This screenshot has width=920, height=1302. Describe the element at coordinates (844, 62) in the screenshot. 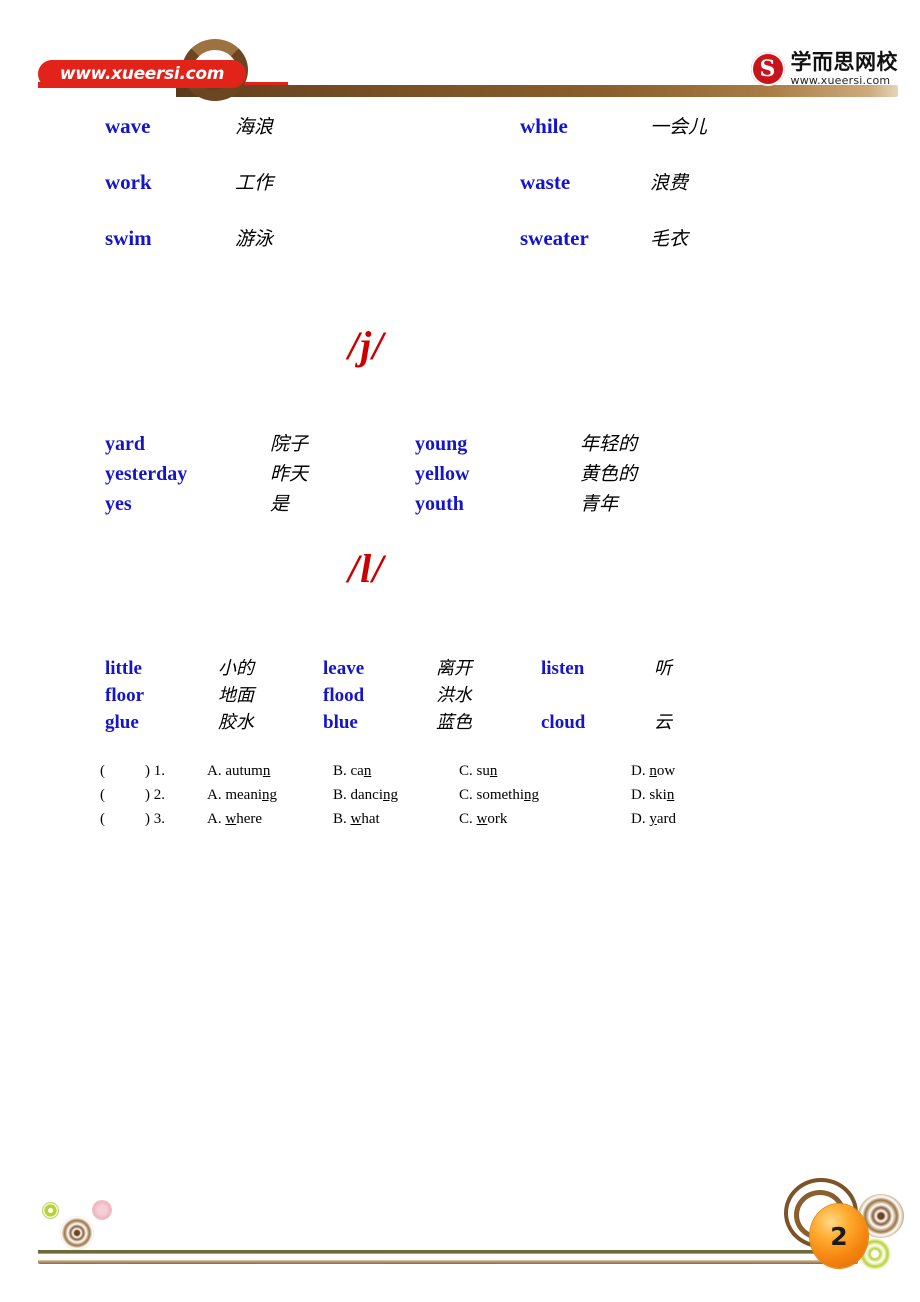

I see `brand-name-cn: 学而思网校` at that location.